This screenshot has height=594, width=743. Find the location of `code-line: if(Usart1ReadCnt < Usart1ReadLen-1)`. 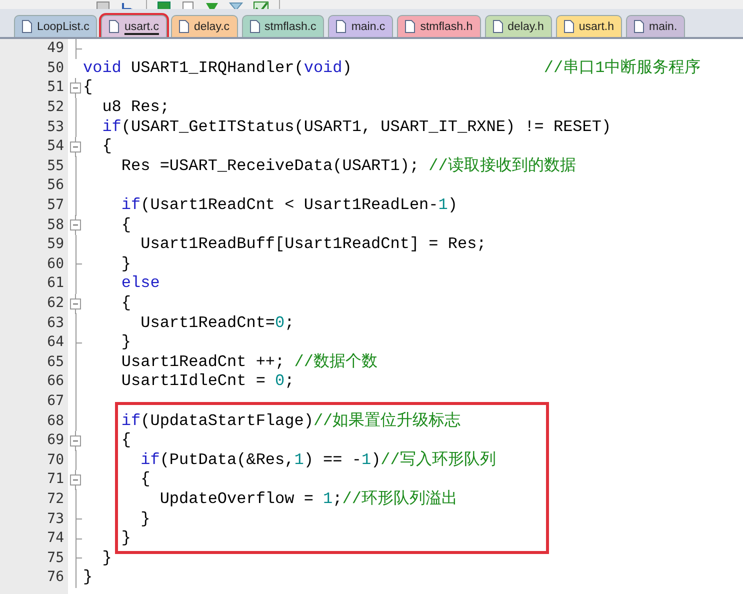

code-line: if(Usart1ReadCnt < Usart1ReadLen-1) is located at coordinates (289, 205).